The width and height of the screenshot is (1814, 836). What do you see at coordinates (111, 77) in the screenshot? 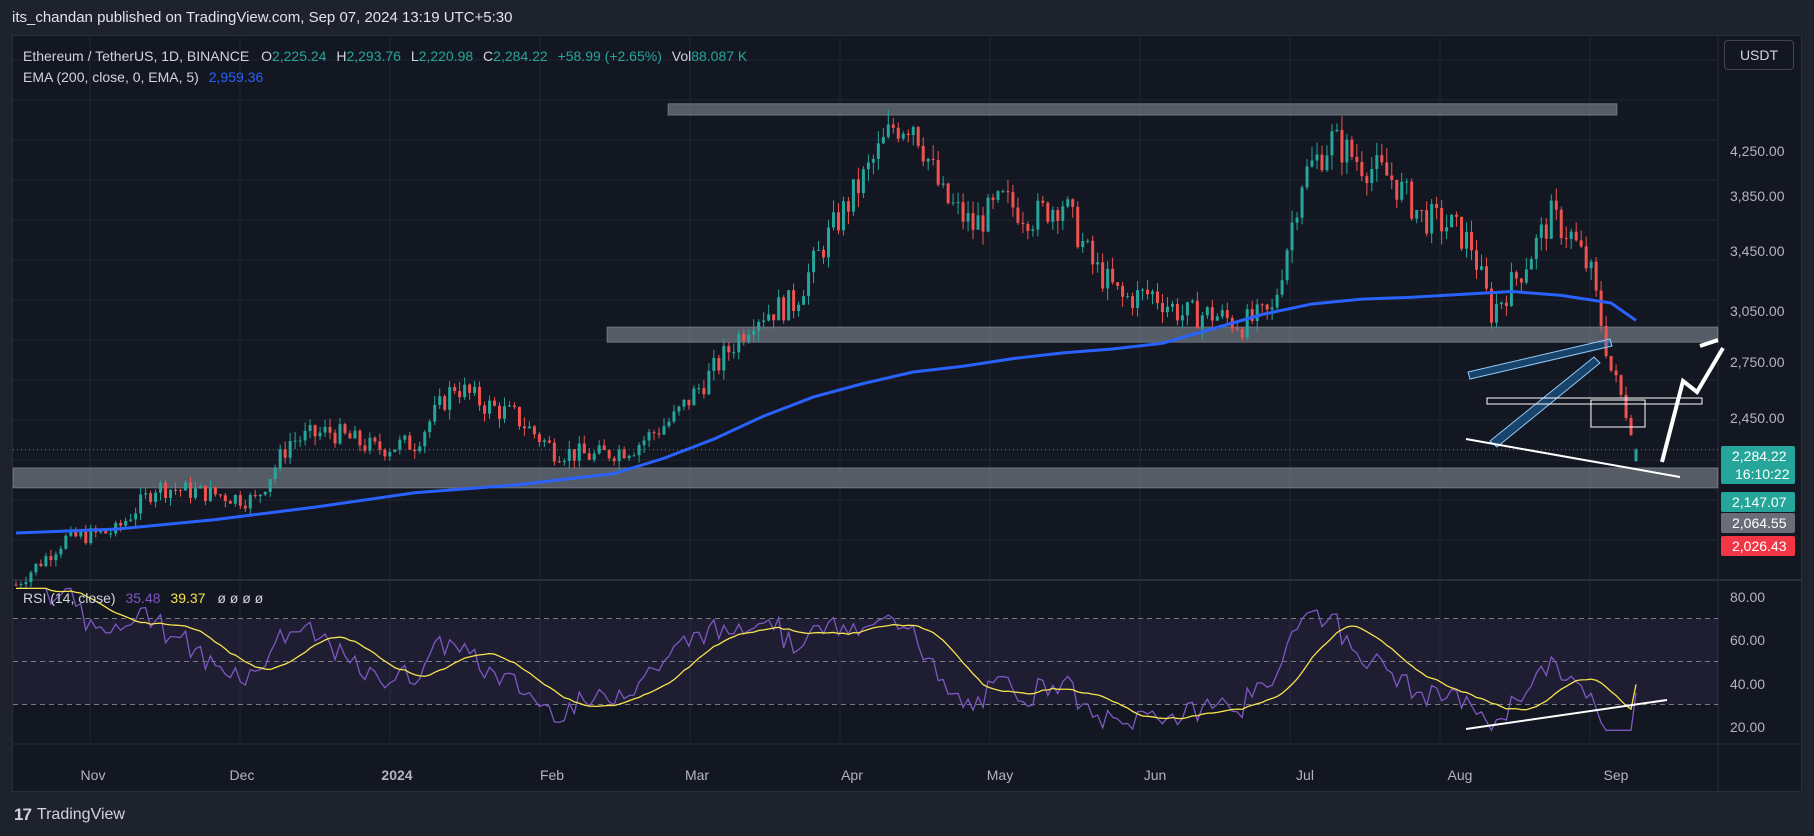
I see `ema-label: EMA (200, close, 0, EMA, 5)` at bounding box center [111, 77].